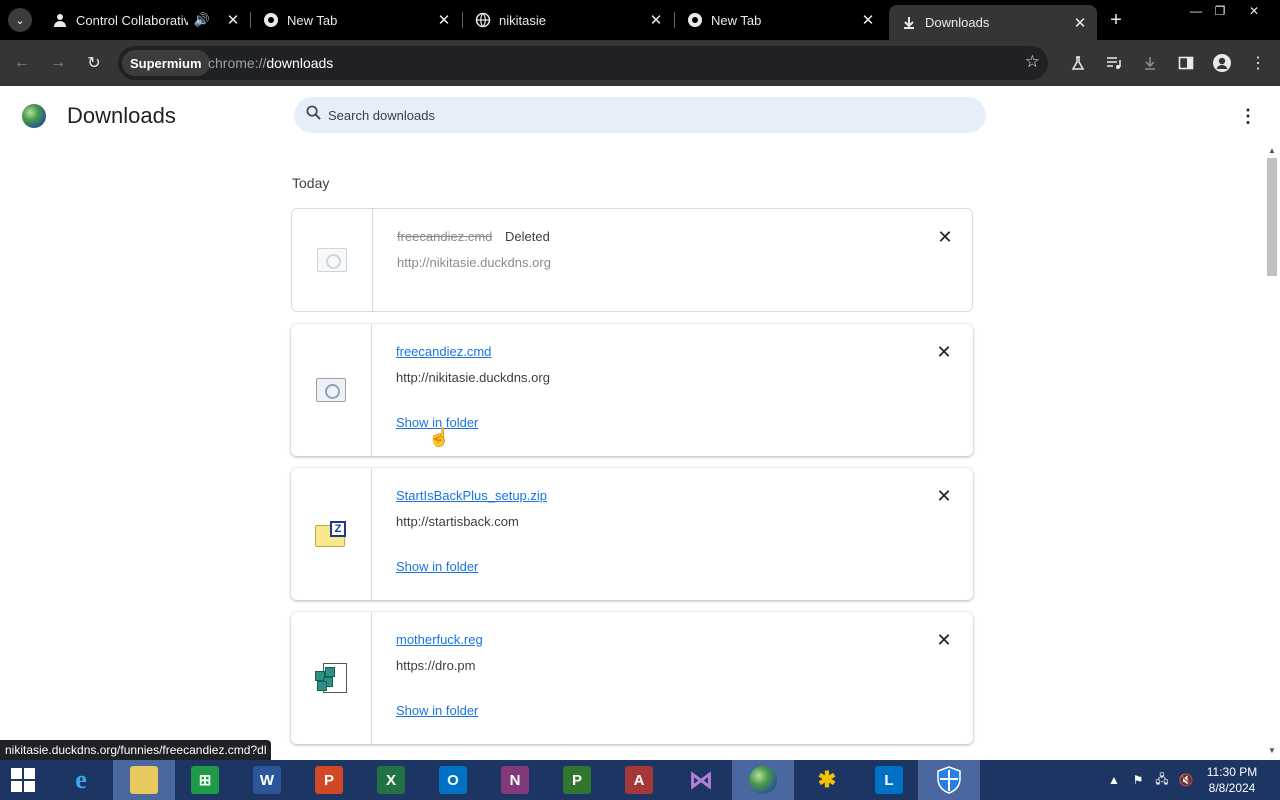 This screenshot has width=1280, height=800. What do you see at coordinates (1272, 750) in the screenshot?
I see `scroll-down-icon: ▼` at bounding box center [1272, 750].